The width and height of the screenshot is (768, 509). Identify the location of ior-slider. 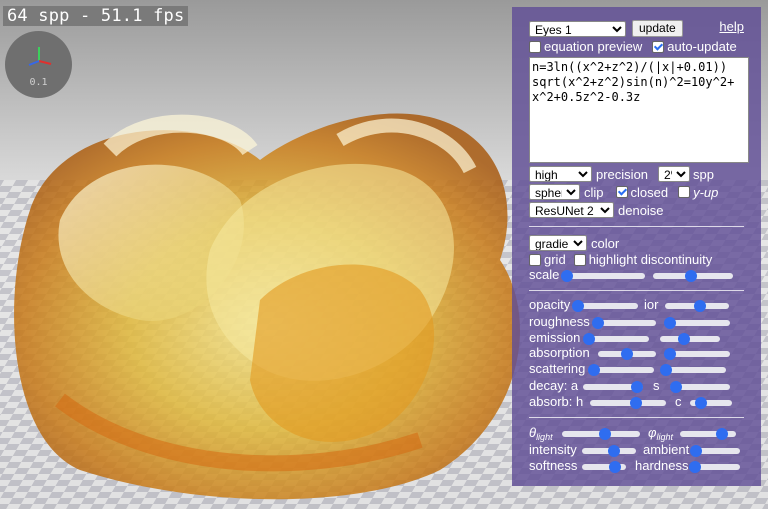
(697, 306).